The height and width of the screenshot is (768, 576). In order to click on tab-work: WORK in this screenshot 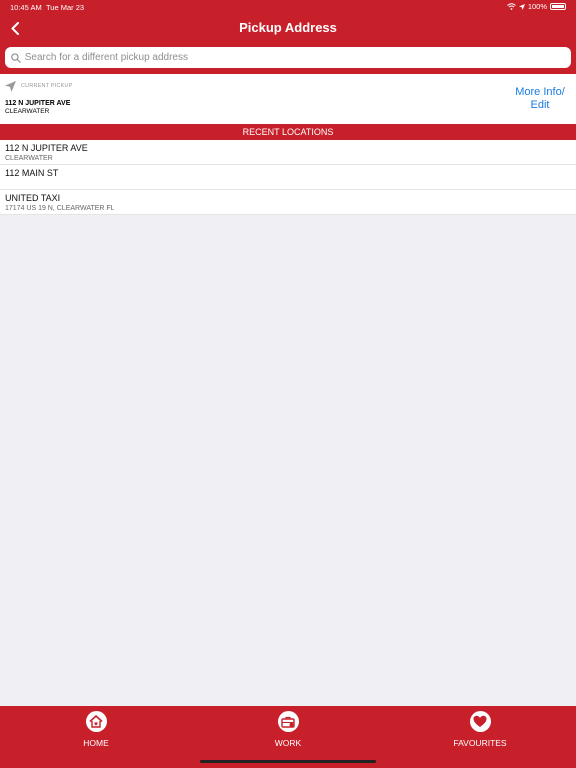, I will do `click(288, 737)`.